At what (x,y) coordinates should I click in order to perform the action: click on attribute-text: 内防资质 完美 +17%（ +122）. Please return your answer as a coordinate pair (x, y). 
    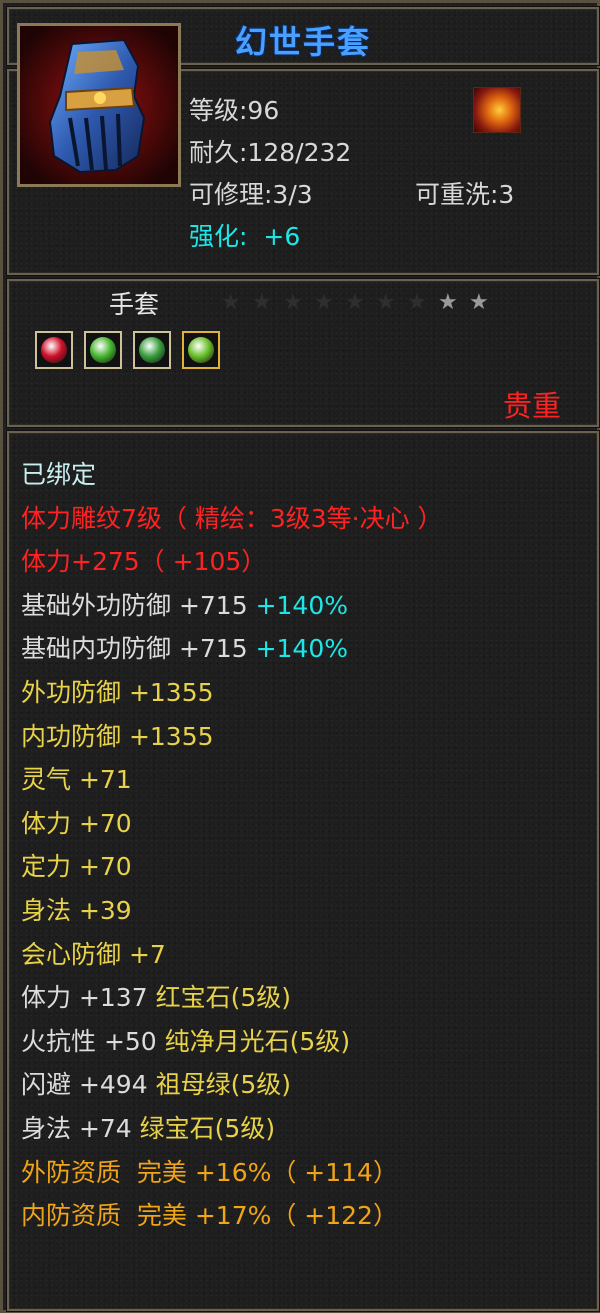
    Looking at the image, I should click on (209, 1216).